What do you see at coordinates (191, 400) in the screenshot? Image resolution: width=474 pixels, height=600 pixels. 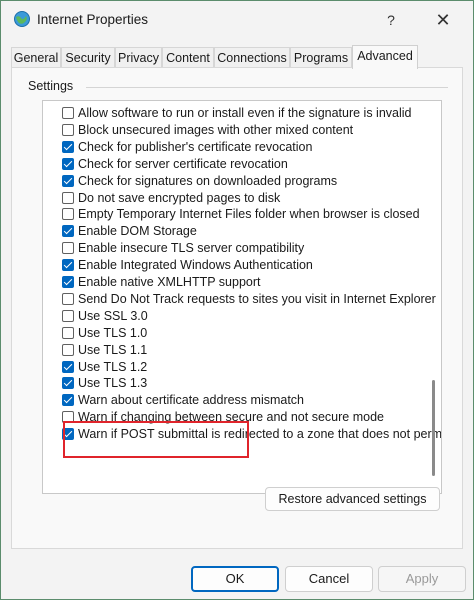 I see `setting-item-label: Warn about certificate address mismatch` at bounding box center [191, 400].